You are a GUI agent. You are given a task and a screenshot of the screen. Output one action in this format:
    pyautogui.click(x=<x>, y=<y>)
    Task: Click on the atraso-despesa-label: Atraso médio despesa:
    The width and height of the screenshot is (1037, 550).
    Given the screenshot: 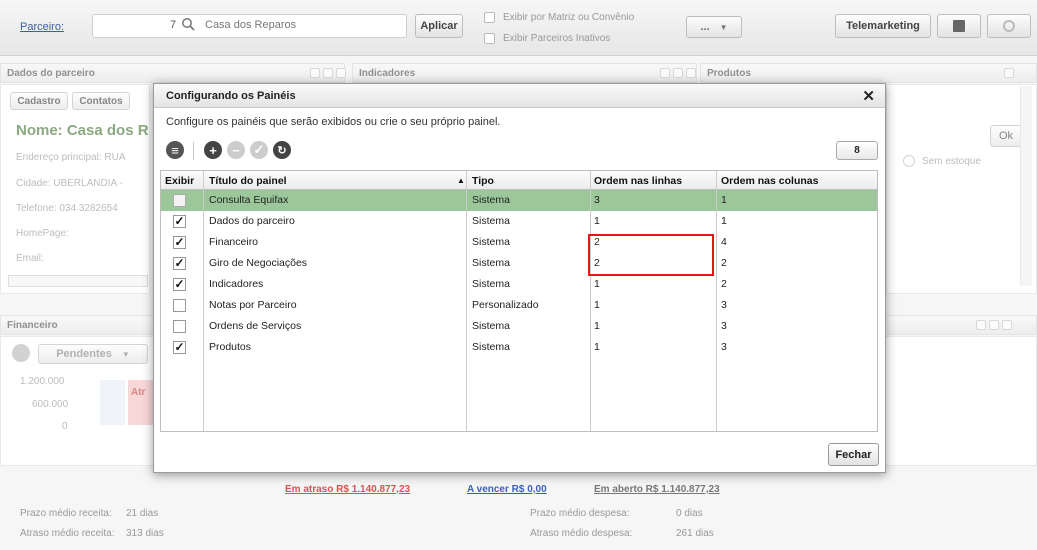 What is the action you would take?
    pyautogui.click(x=581, y=533)
    